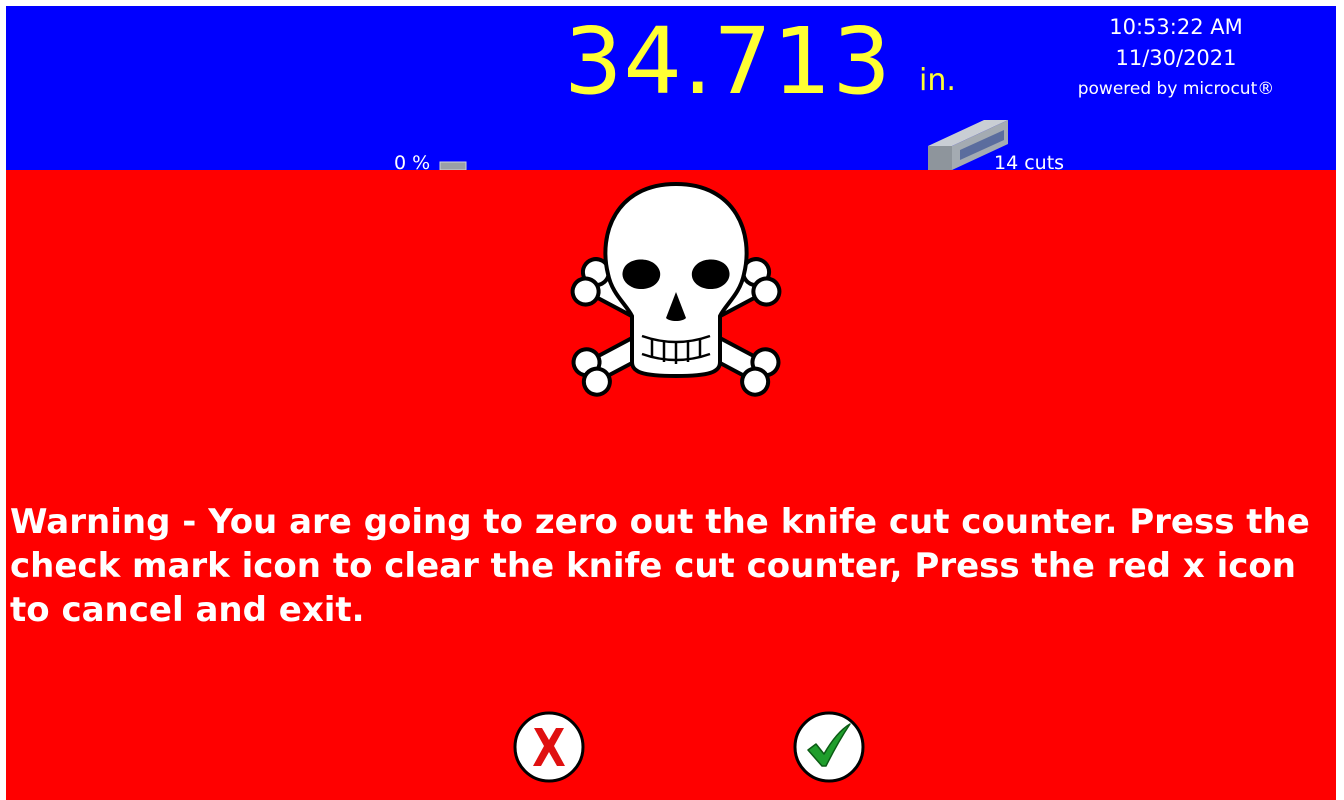 This screenshot has height=800, width=1344. Describe the element at coordinates (676, 289) in the screenshot. I see `skull-crossbones-icon` at that location.